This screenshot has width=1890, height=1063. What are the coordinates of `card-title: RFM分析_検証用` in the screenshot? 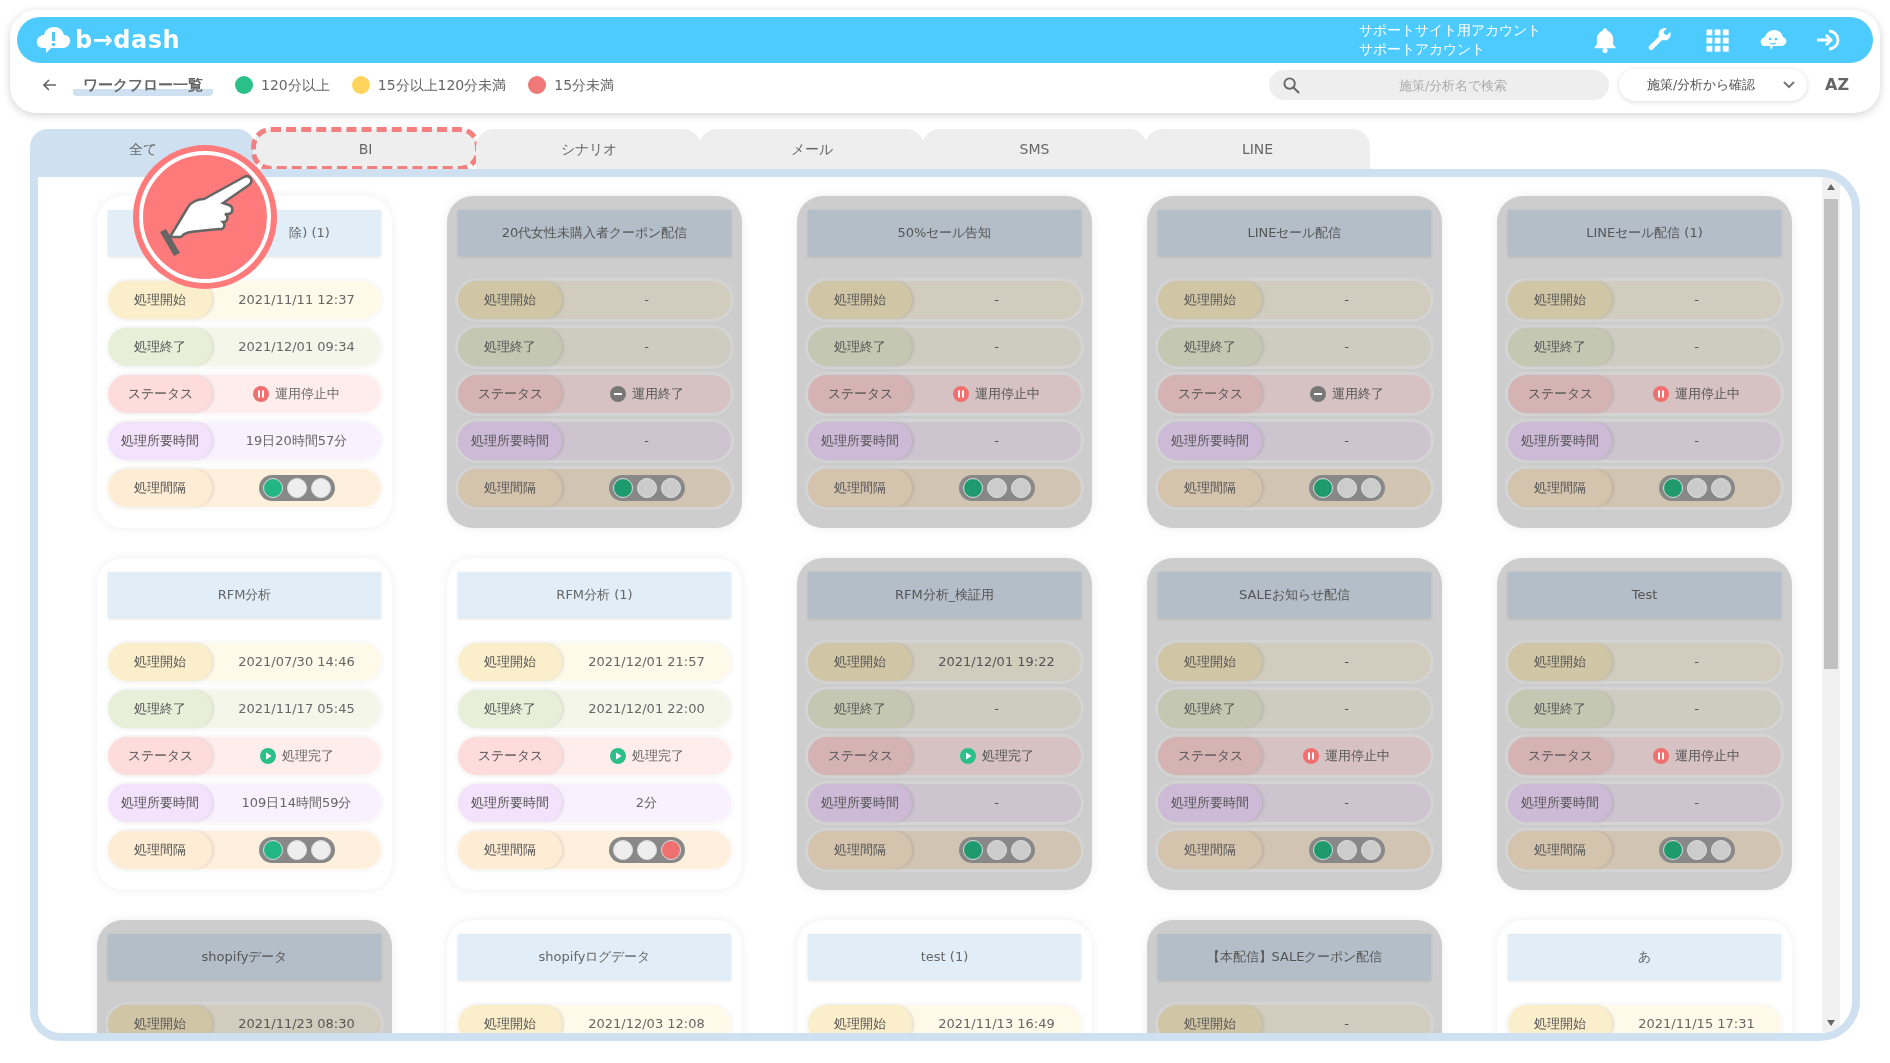 It's located at (944, 595).